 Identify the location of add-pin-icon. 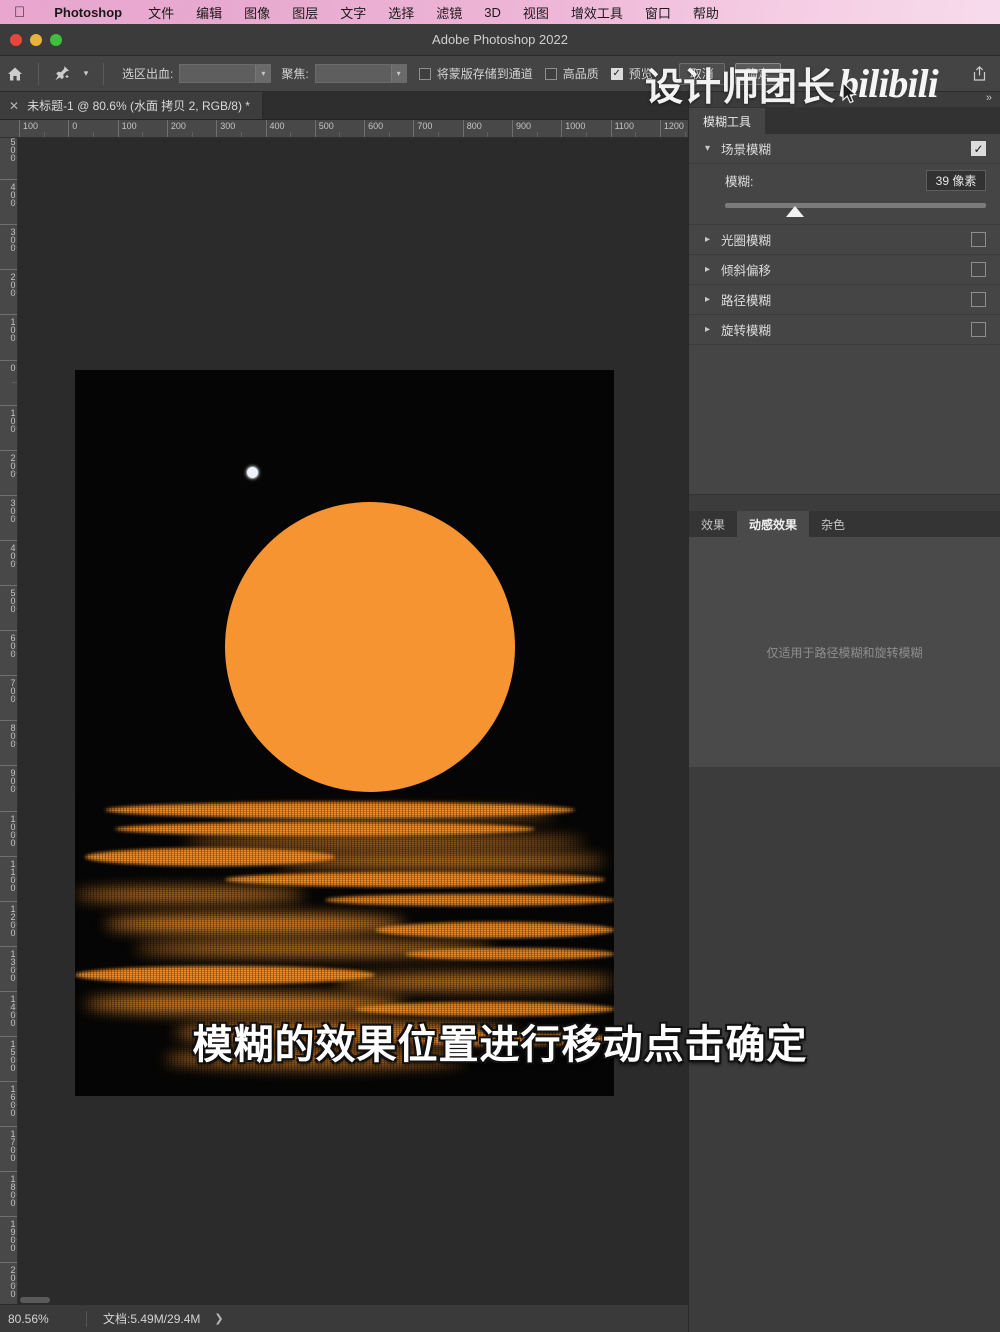
(62, 74).